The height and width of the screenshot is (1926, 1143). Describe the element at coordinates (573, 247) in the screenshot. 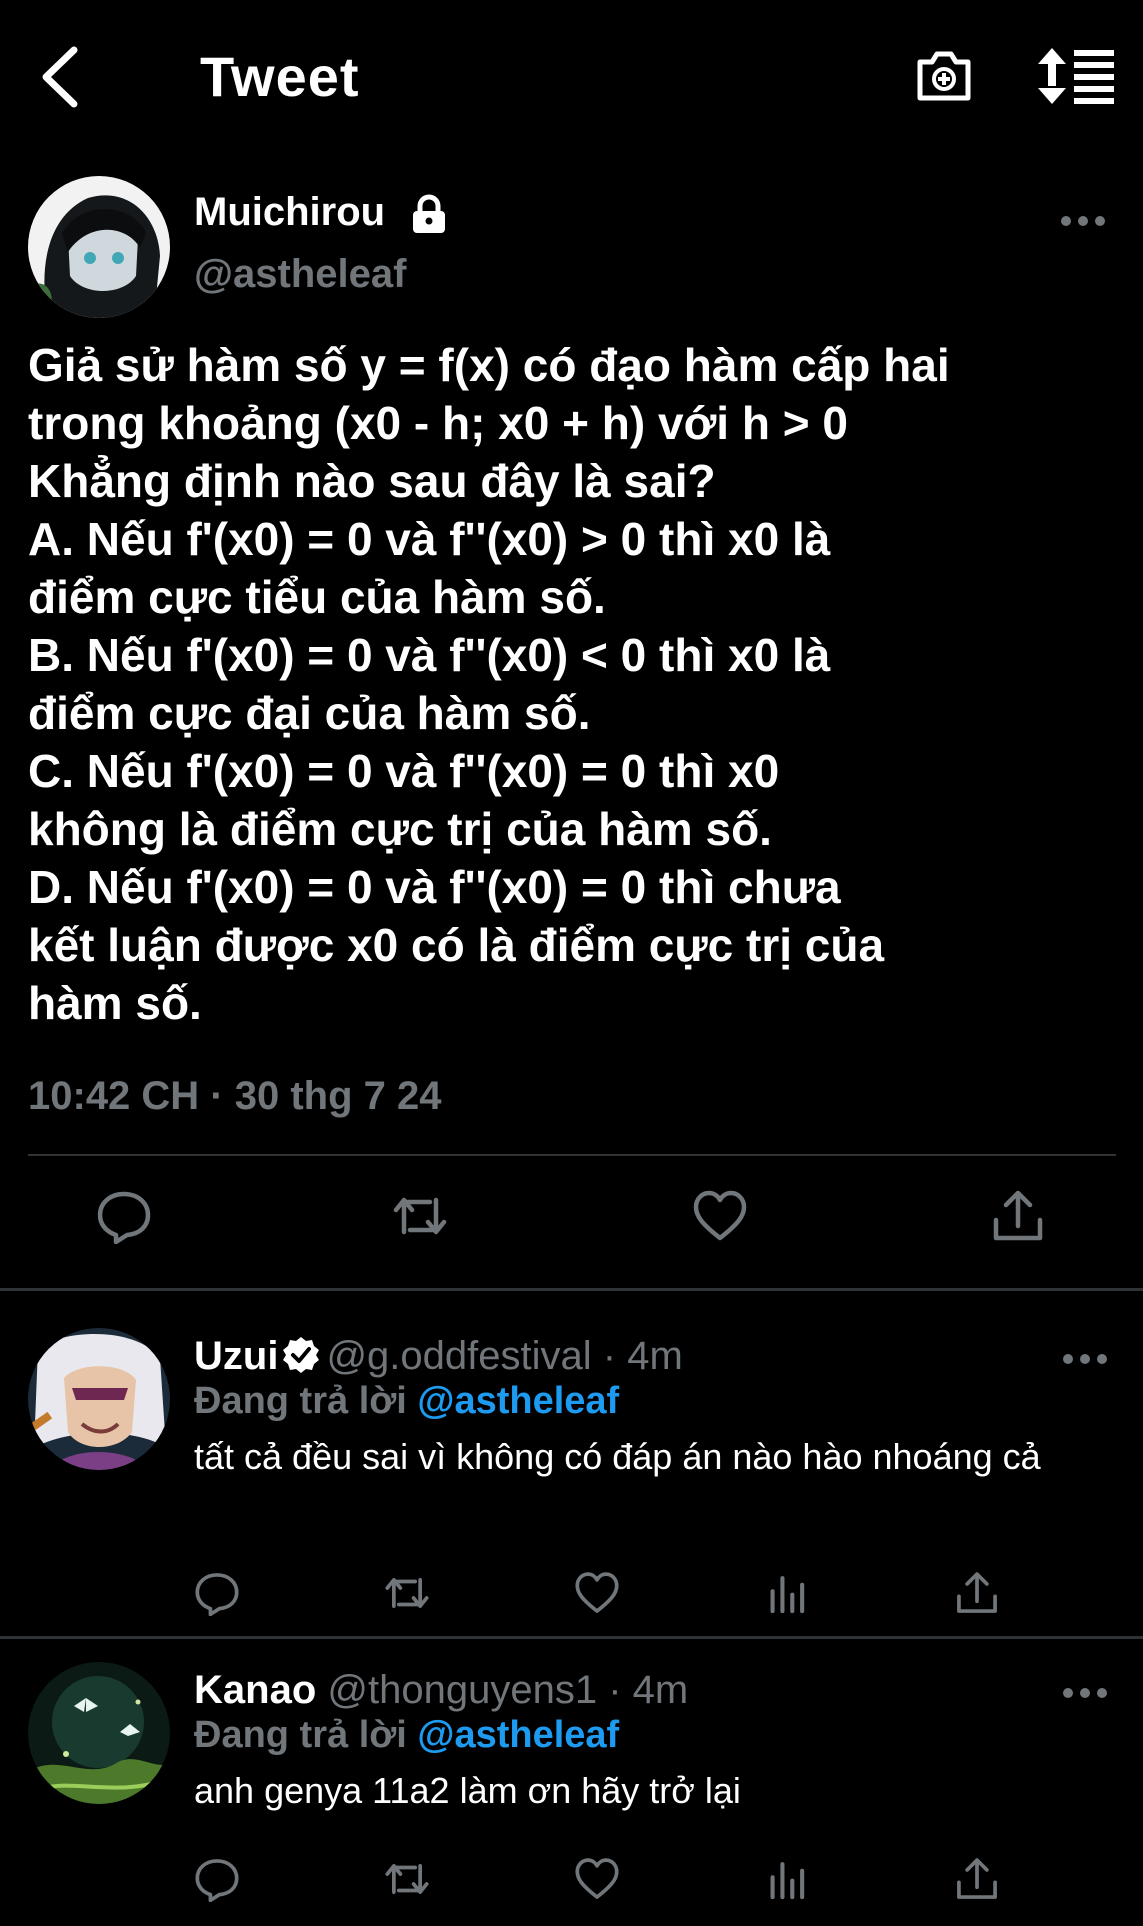

I see `tweet-author: Muichirou @astheleaf` at that location.